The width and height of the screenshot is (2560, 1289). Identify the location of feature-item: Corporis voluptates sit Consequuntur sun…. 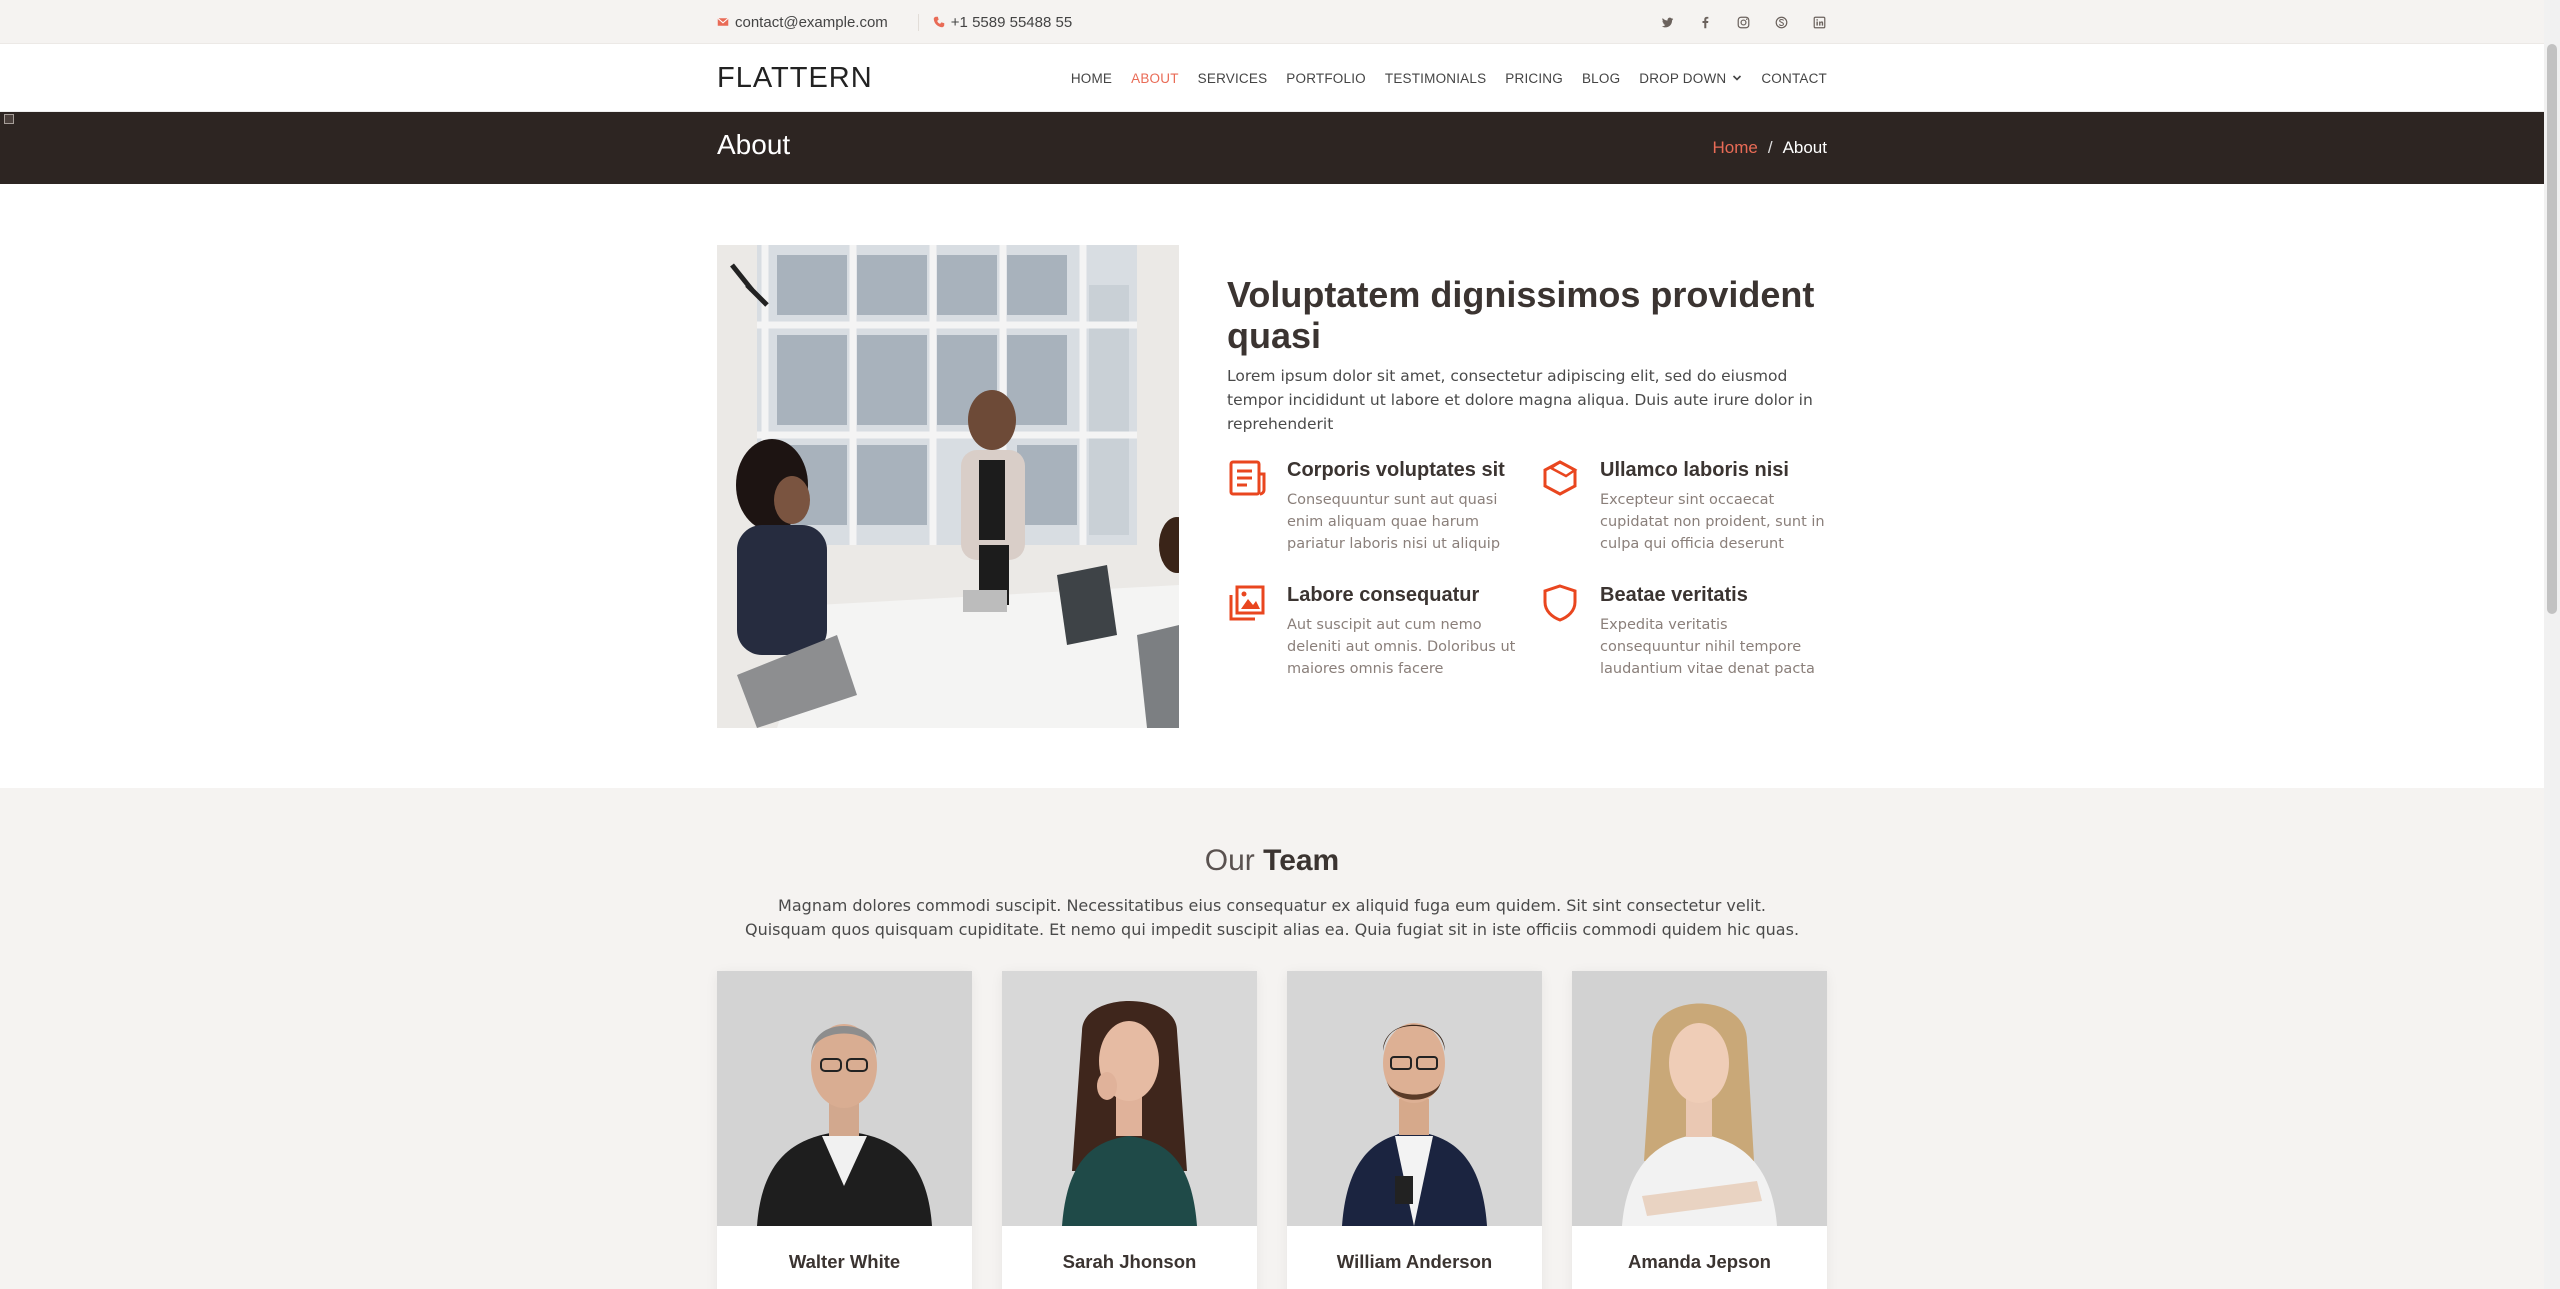
(1383, 506).